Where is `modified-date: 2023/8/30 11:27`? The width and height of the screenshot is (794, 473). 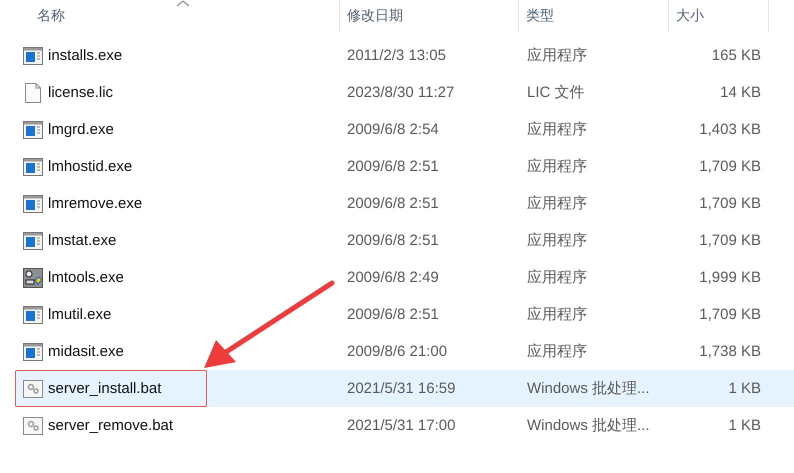 modified-date: 2023/8/30 11:27 is located at coordinates (400, 92).